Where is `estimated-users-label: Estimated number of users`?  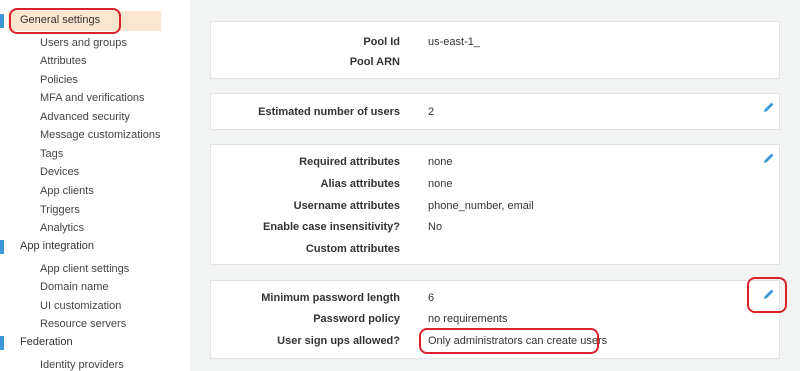 estimated-users-label: Estimated number of users is located at coordinates (329, 112).